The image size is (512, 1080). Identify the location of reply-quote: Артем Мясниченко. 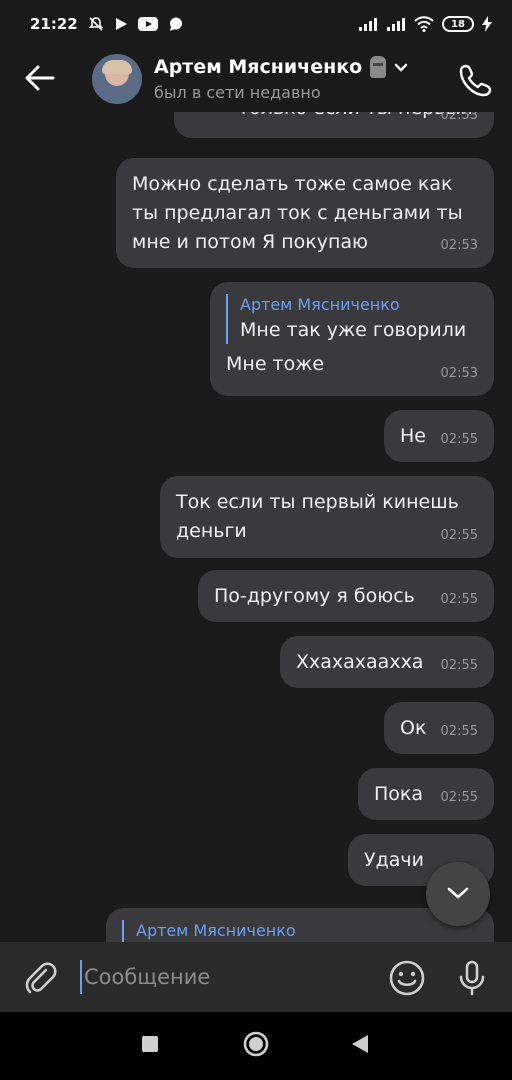
(300, 931).